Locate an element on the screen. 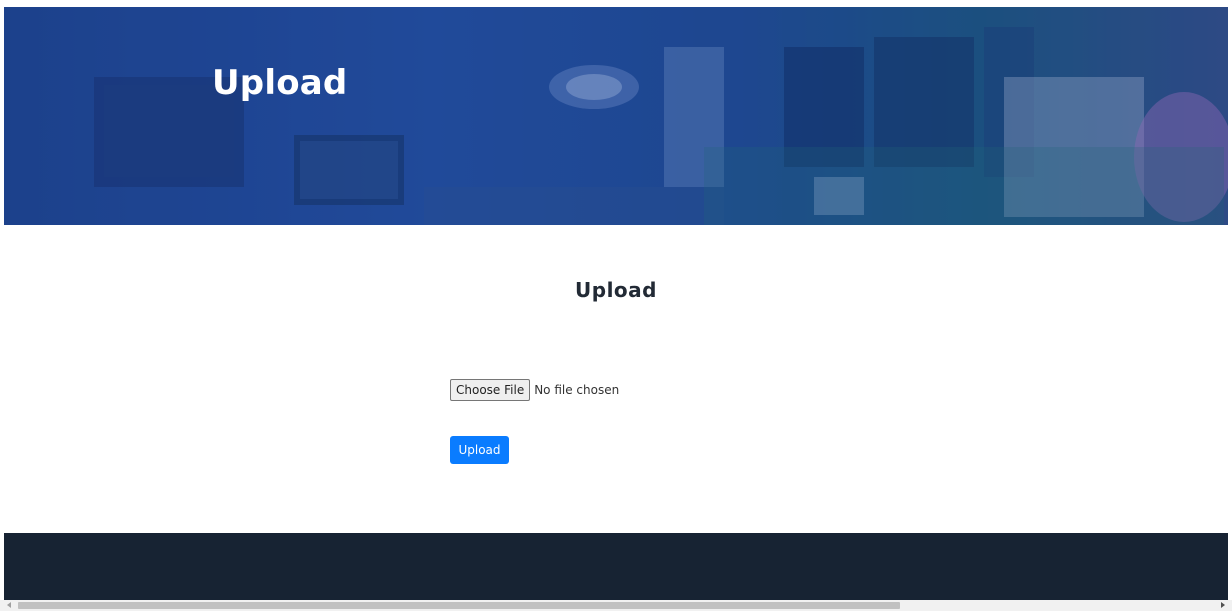 This screenshot has height=611, width=1232. scrollbar-thumb is located at coordinates (459, 605).